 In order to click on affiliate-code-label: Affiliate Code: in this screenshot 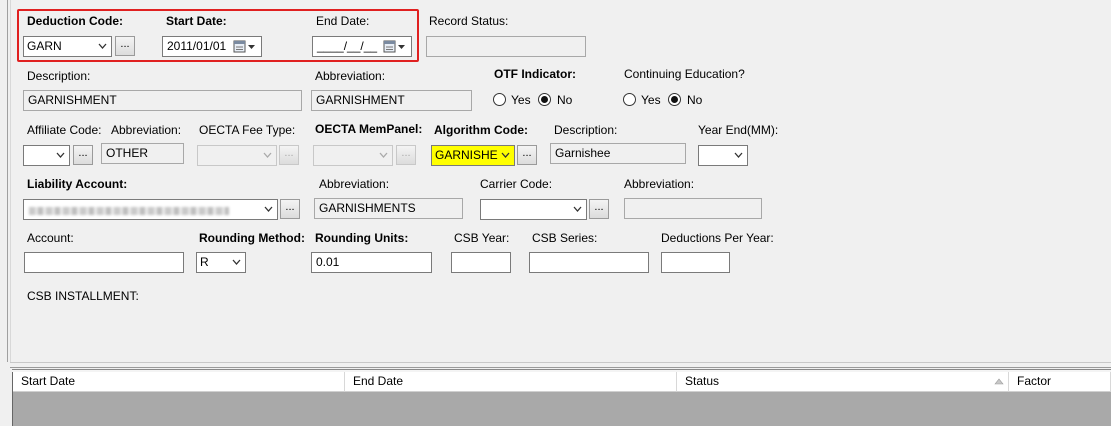, I will do `click(64, 130)`.